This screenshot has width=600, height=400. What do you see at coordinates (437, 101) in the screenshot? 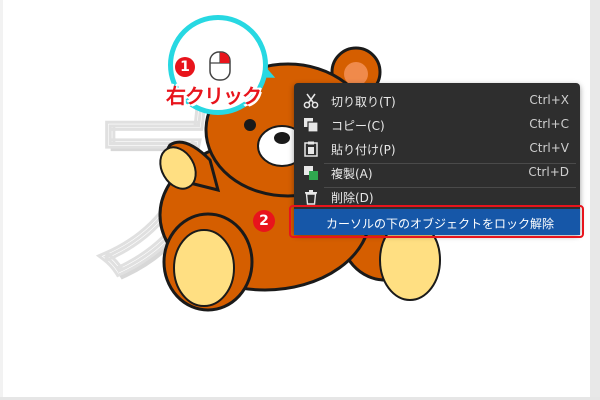
I see `menu-item-cut: 切り取り(T) Ctrl+X` at bounding box center [437, 101].